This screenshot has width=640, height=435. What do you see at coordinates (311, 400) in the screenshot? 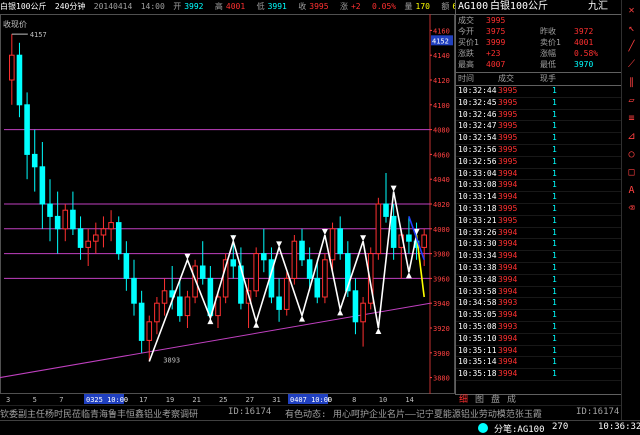
I see `date-highlight-label: 0407 10:00` at bounding box center [311, 400].